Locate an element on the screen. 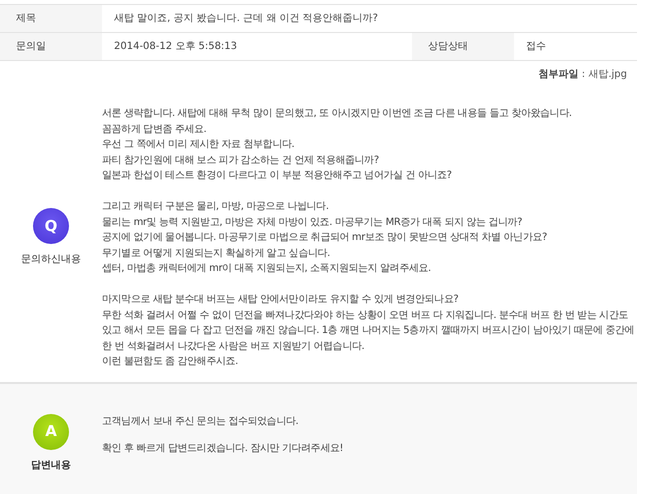  field-value: 접수 is located at coordinates (536, 47).